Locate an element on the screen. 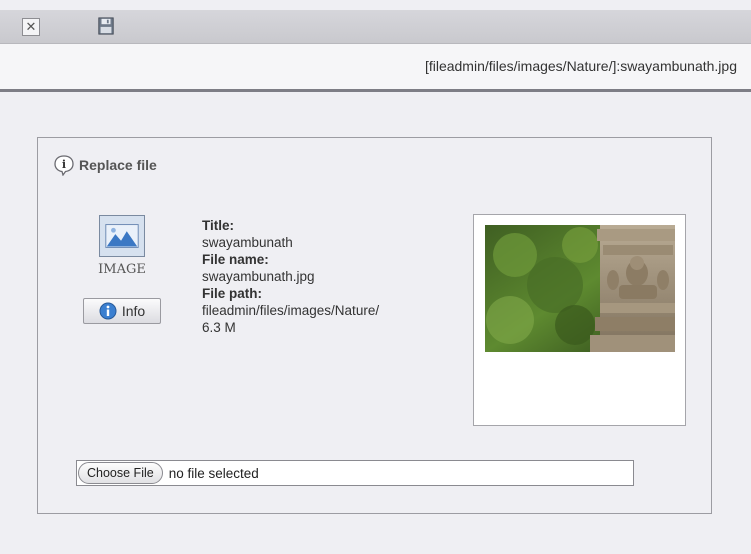  panel-title: i Replace file is located at coordinates (105, 165).